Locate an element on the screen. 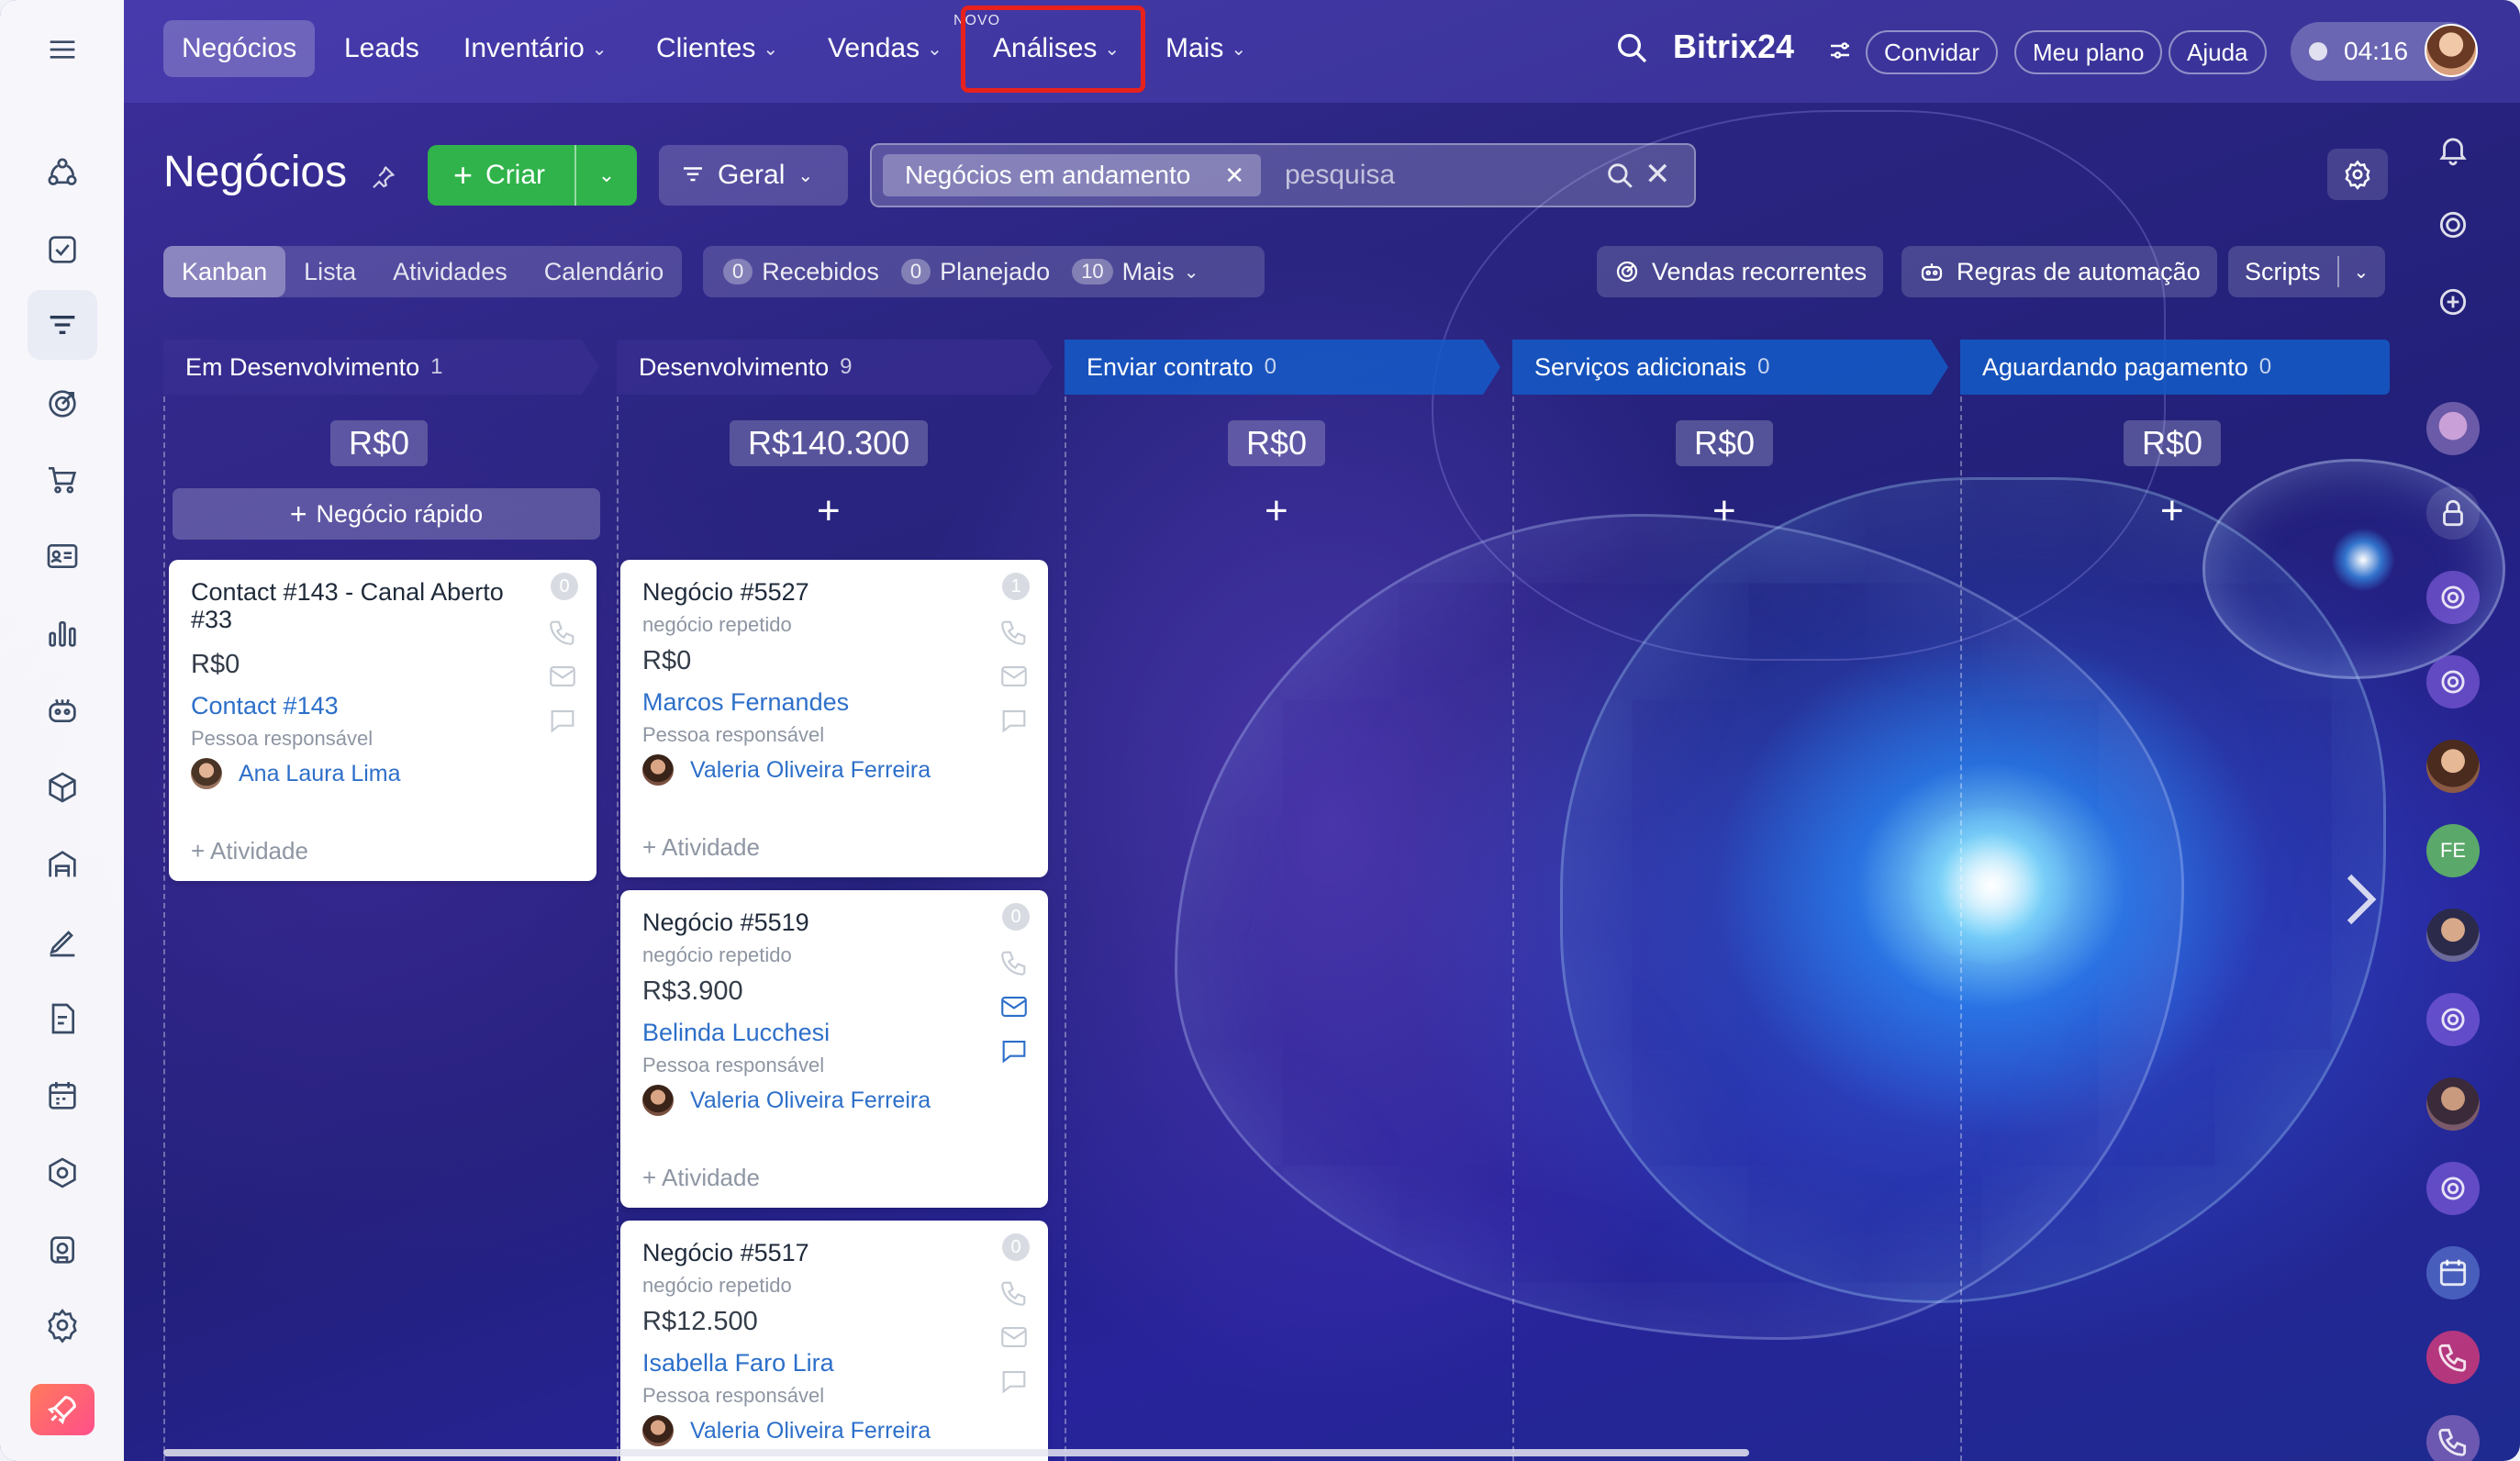  recurring-sales-button: Vendas recorrentes is located at coordinates (1740, 272).